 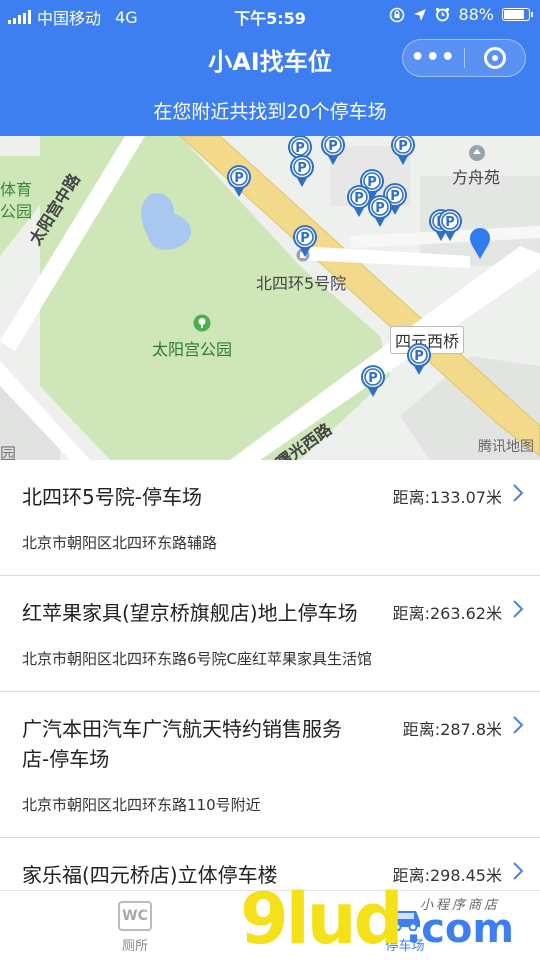 I want to click on lot-distance: 距离:263.62米, so click(x=447, y=613).